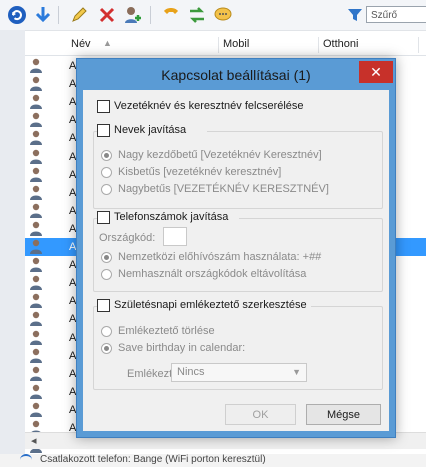 Image resolution: width=426 pixels, height=467 pixels. Describe the element at coordinates (343, 414) in the screenshot. I see `cancel-button: Mégse` at that location.